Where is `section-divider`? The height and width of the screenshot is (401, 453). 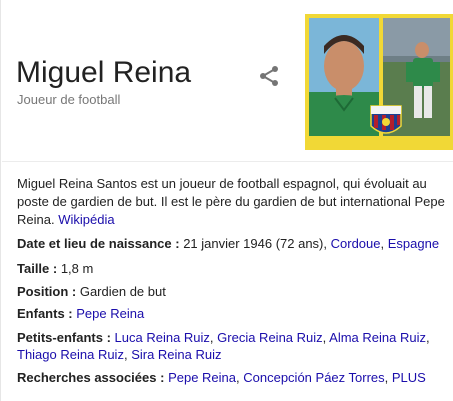
section-divider is located at coordinates (227, 161).